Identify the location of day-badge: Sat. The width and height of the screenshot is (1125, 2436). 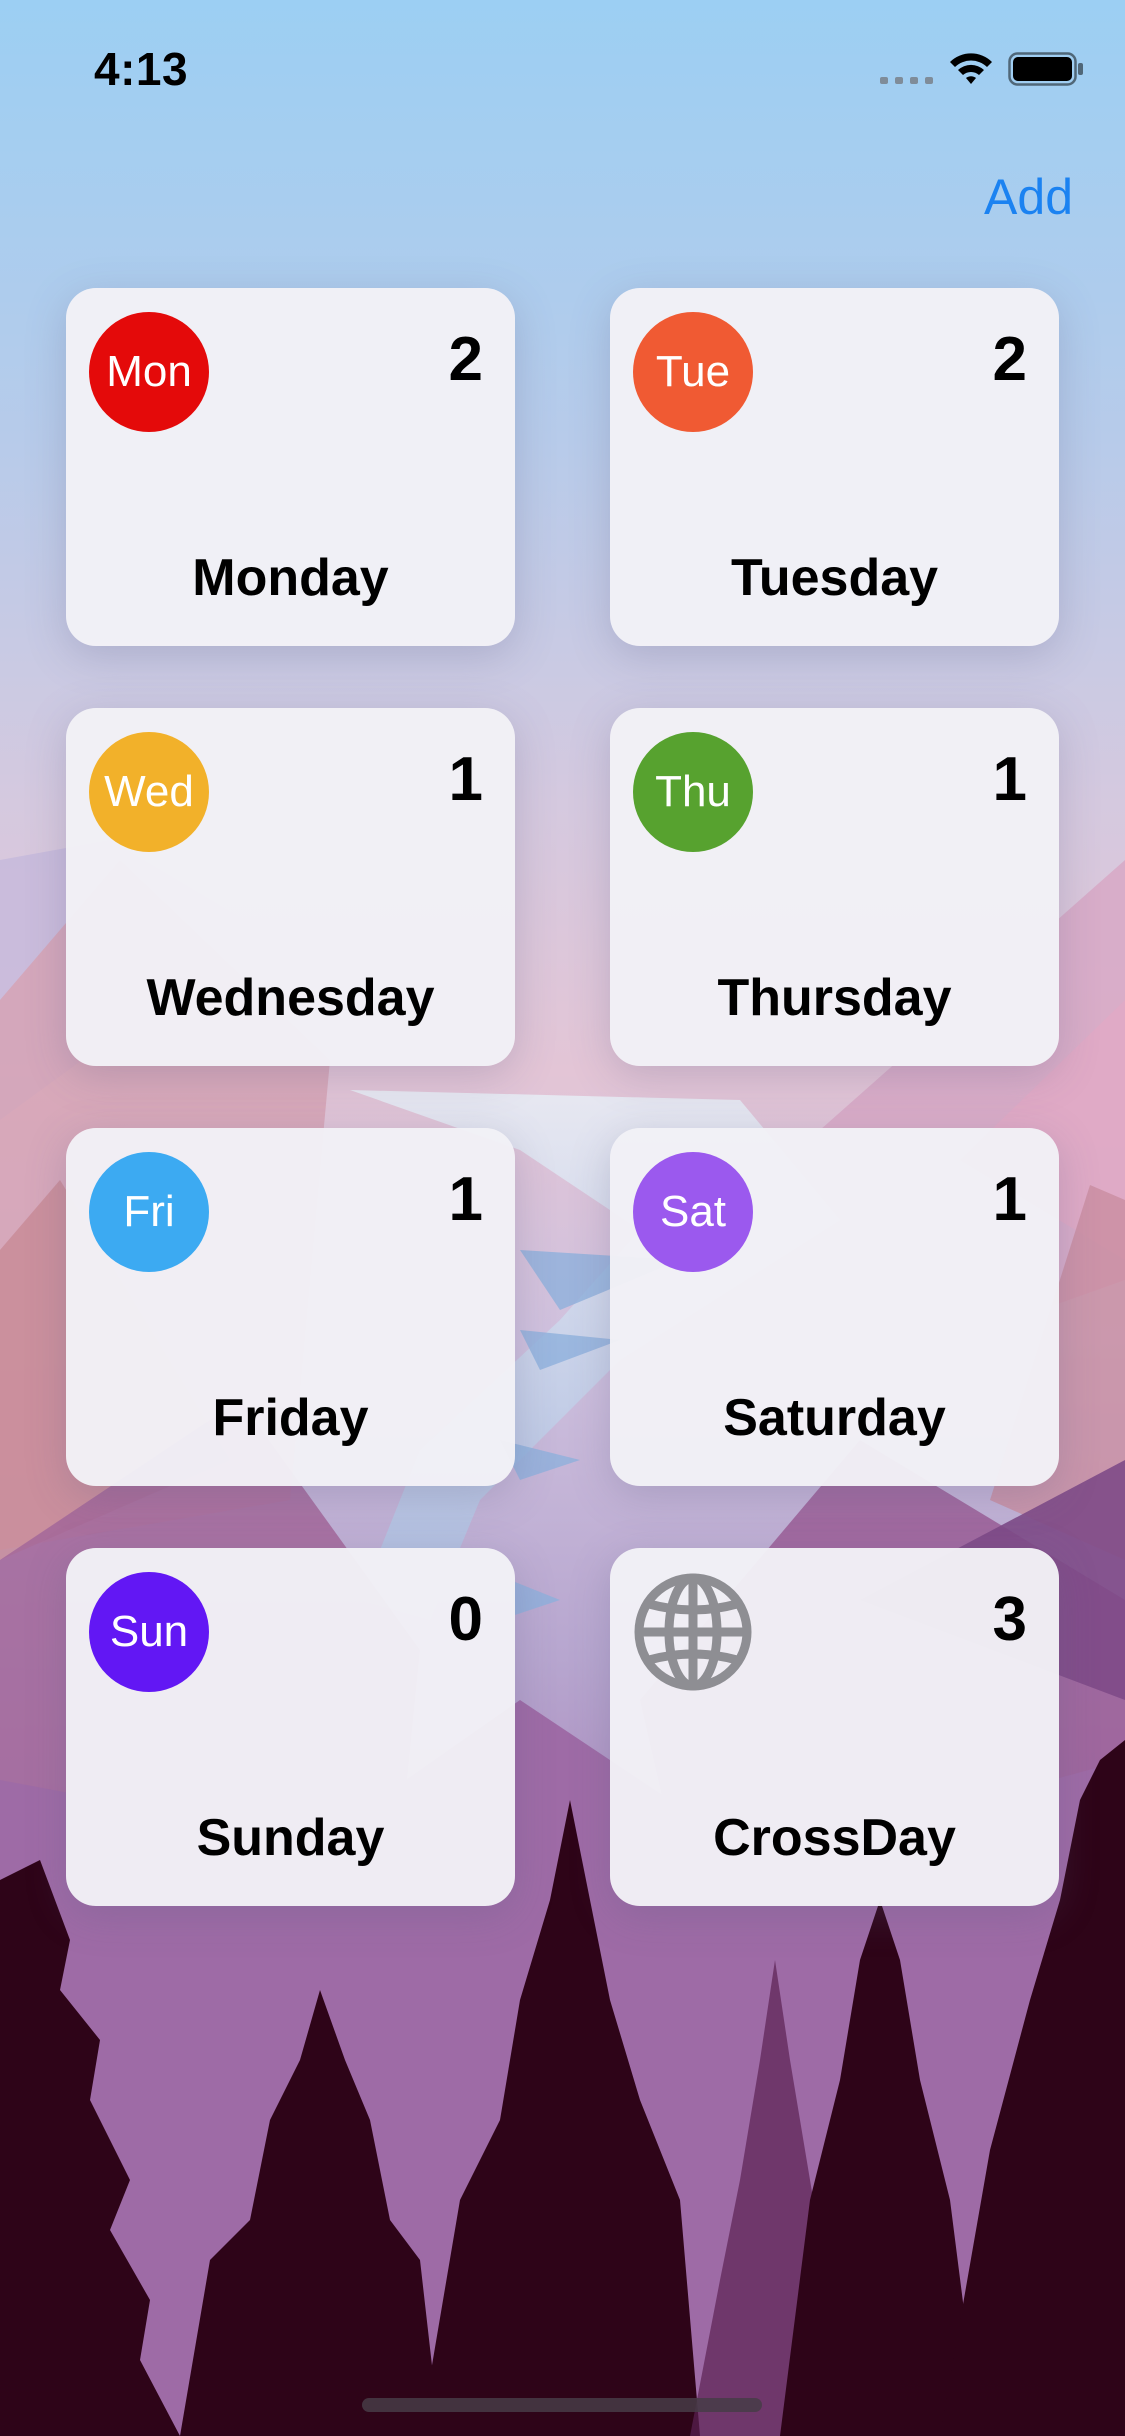
(693, 1212).